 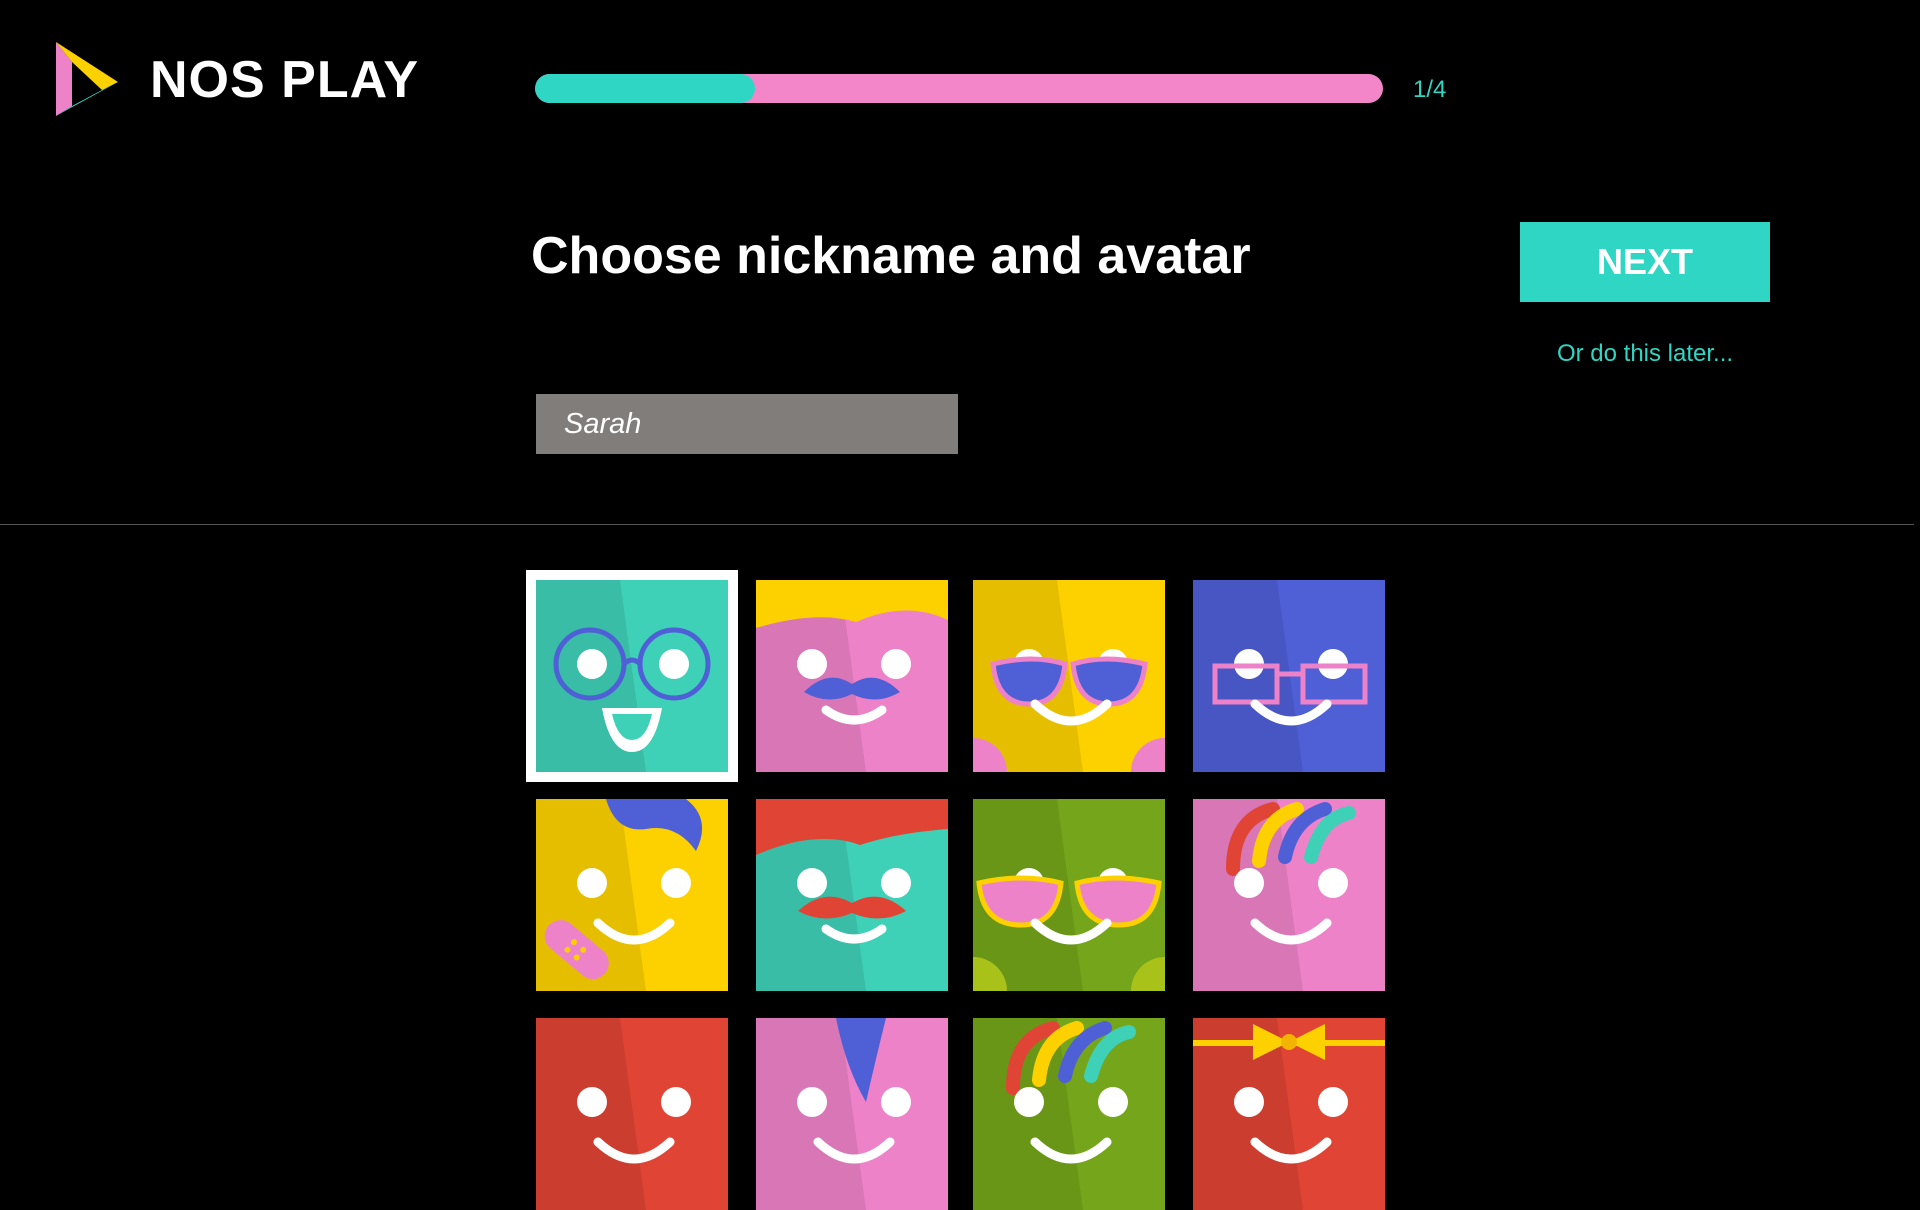 What do you see at coordinates (1430, 89) in the screenshot?
I see `step-counter: 1/4` at bounding box center [1430, 89].